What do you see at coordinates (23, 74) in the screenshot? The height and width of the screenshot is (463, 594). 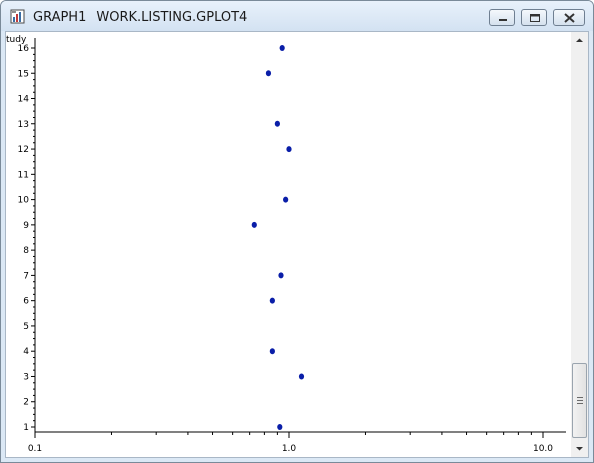 I see `y-tick-label: 15` at bounding box center [23, 74].